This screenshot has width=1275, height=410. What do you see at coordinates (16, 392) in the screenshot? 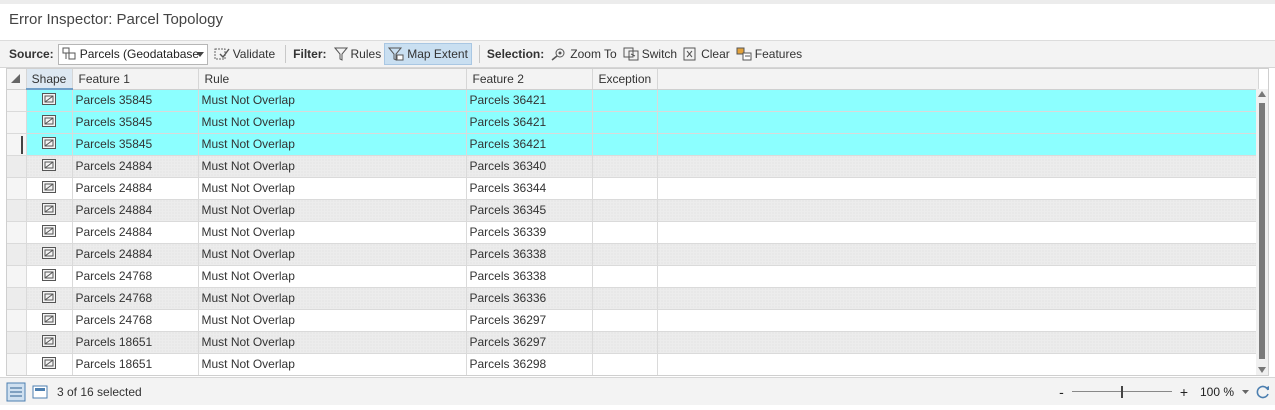
I see `table-view-icon` at bounding box center [16, 392].